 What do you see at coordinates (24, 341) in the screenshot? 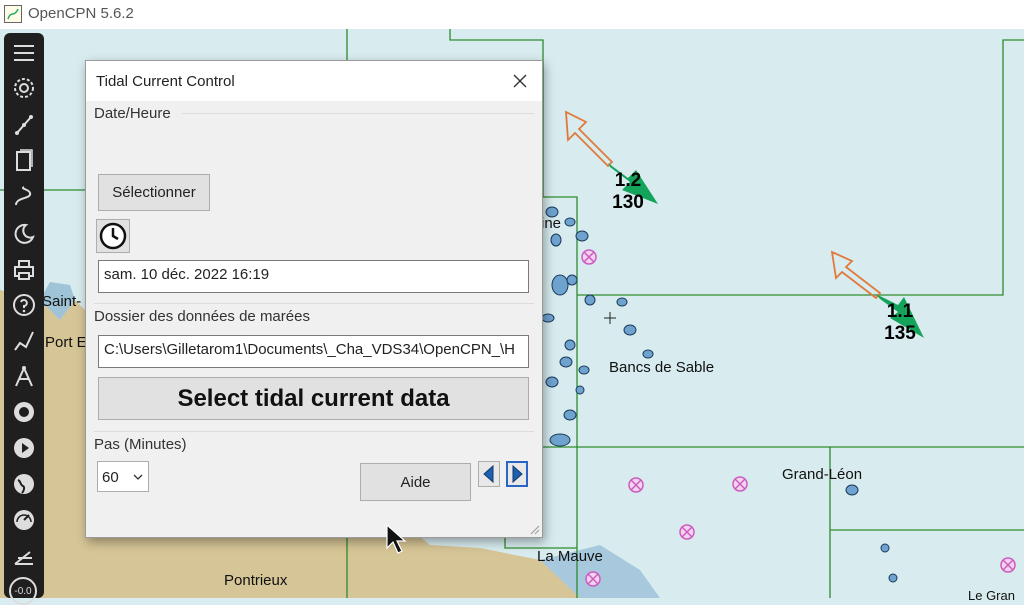
I see `draw-icon` at bounding box center [24, 341].